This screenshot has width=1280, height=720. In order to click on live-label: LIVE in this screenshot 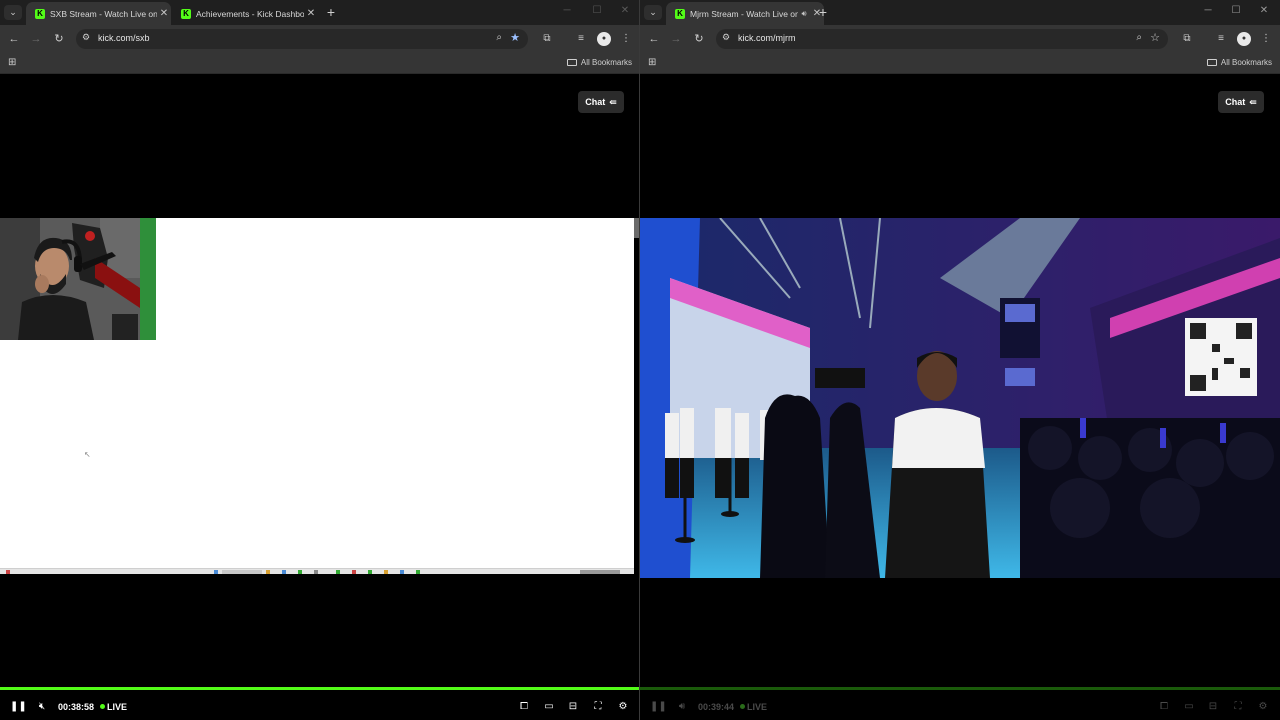, I will do `click(117, 707)`.